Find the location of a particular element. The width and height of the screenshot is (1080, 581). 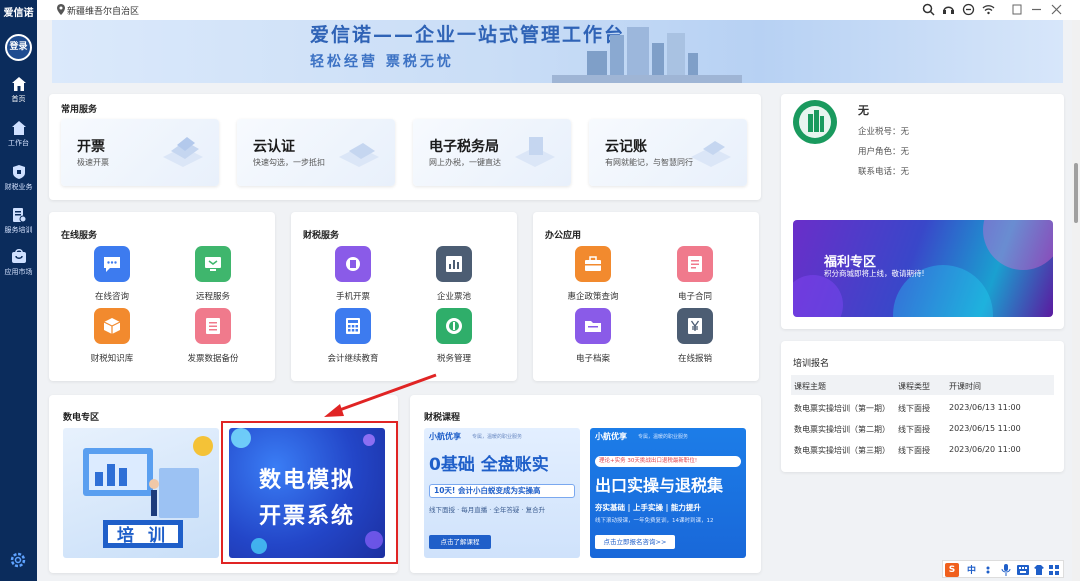

sidebar-item-workbench: 工作台 is located at coordinates (18, 138).